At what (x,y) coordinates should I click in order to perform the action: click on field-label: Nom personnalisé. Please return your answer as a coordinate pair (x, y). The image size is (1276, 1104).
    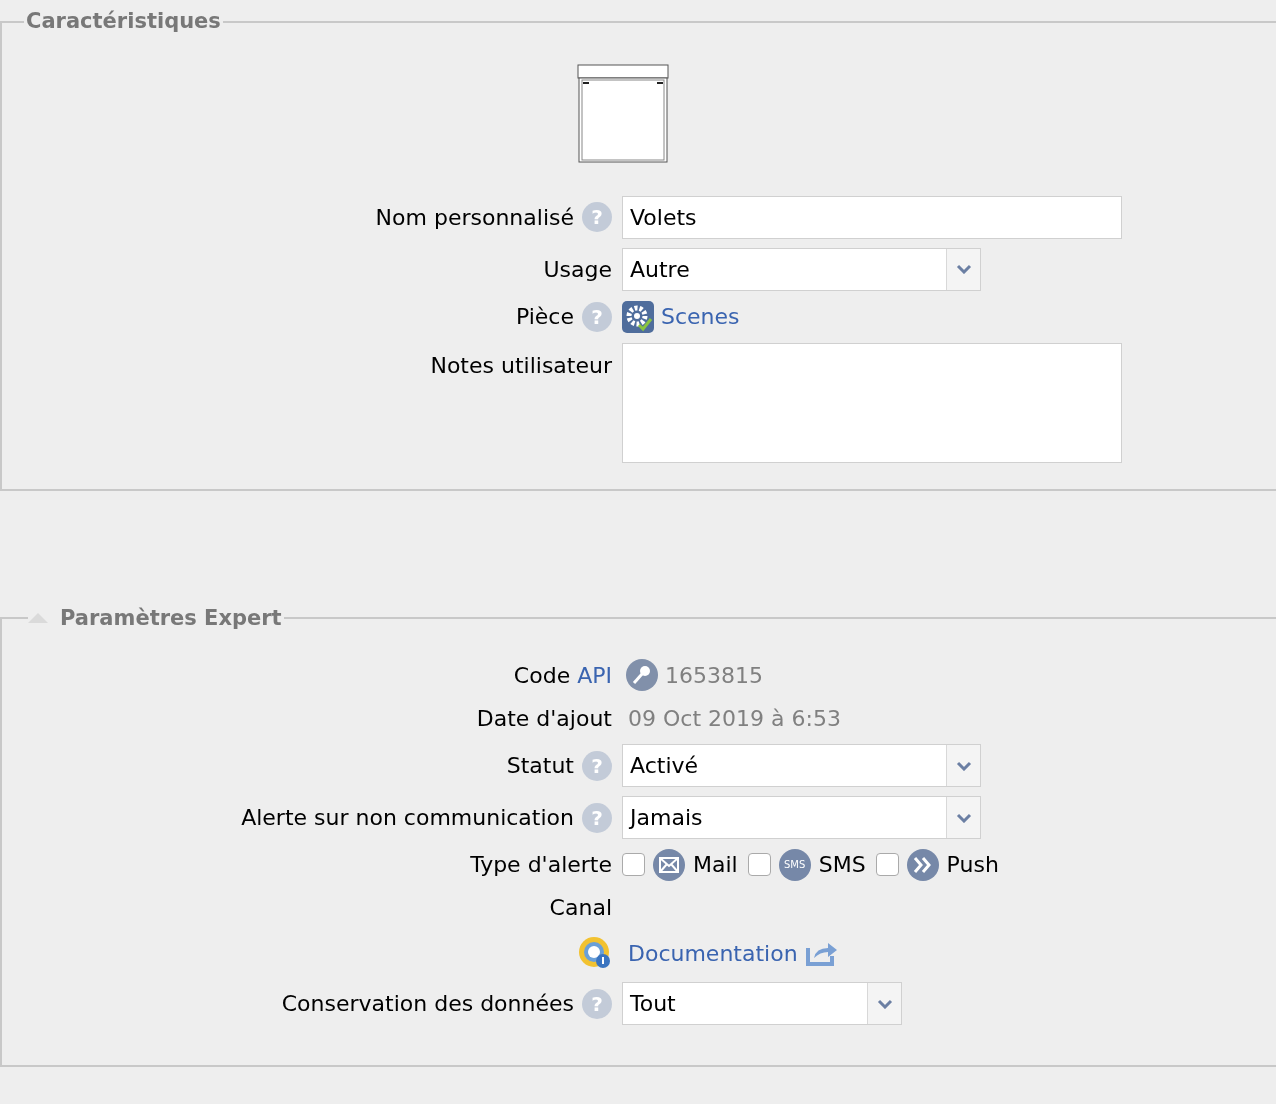
    Looking at the image, I should click on (474, 217).